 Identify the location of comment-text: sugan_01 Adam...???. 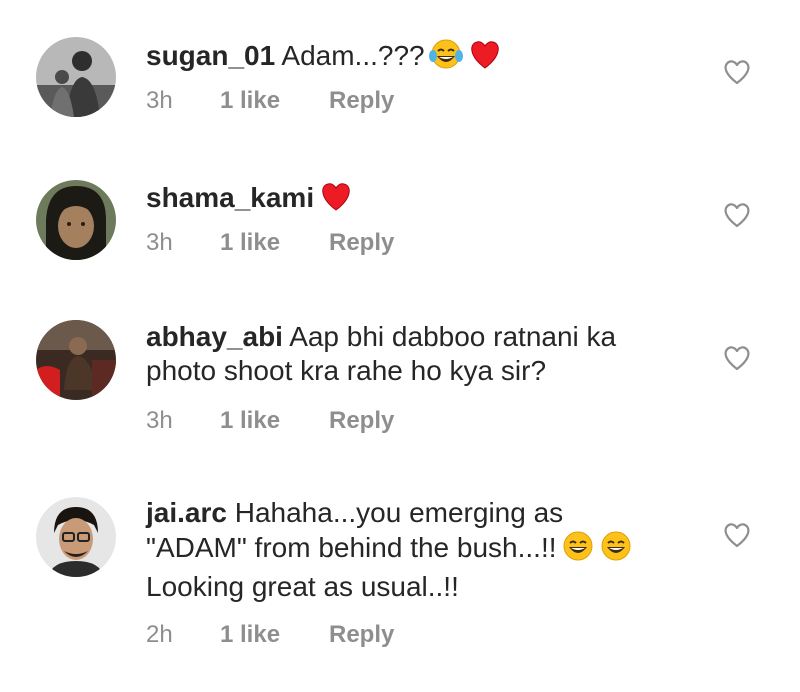
(416, 58).